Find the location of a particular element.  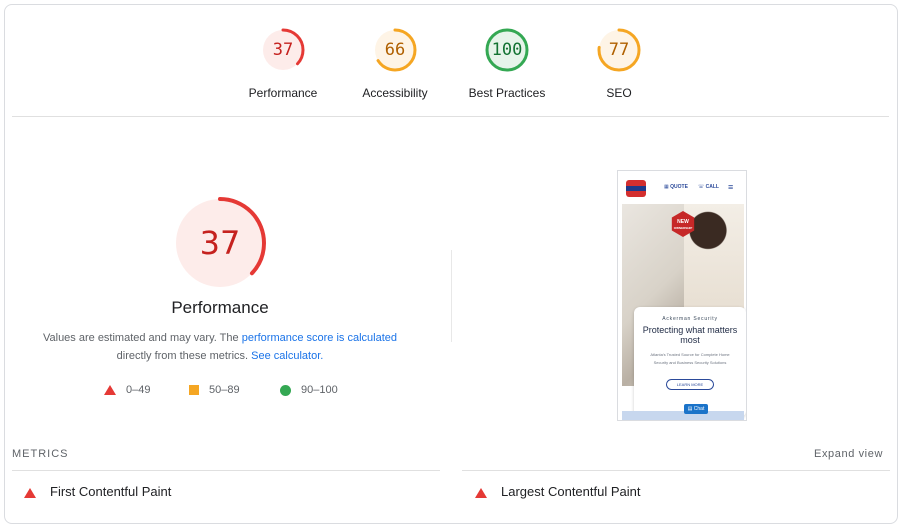

gauge-score: 37 is located at coordinates (283, 50).